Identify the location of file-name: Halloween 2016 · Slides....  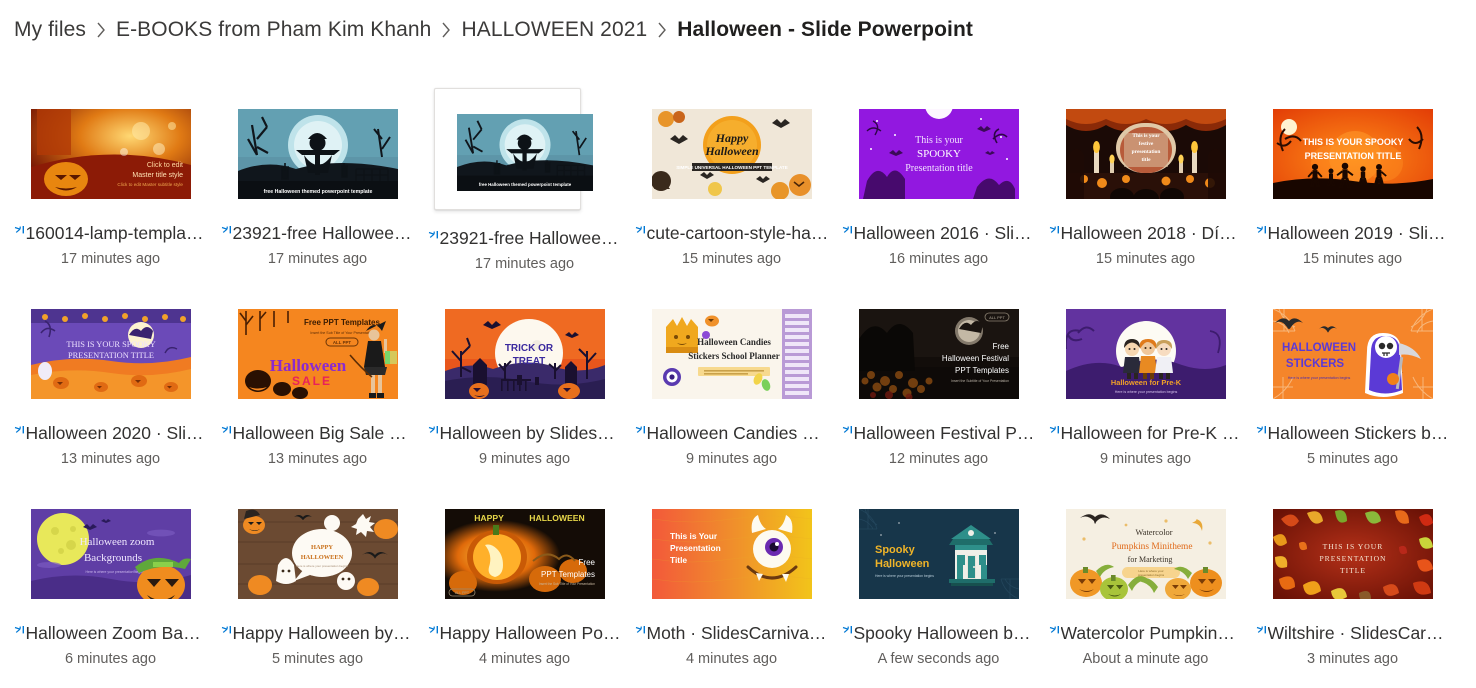
(945, 233).